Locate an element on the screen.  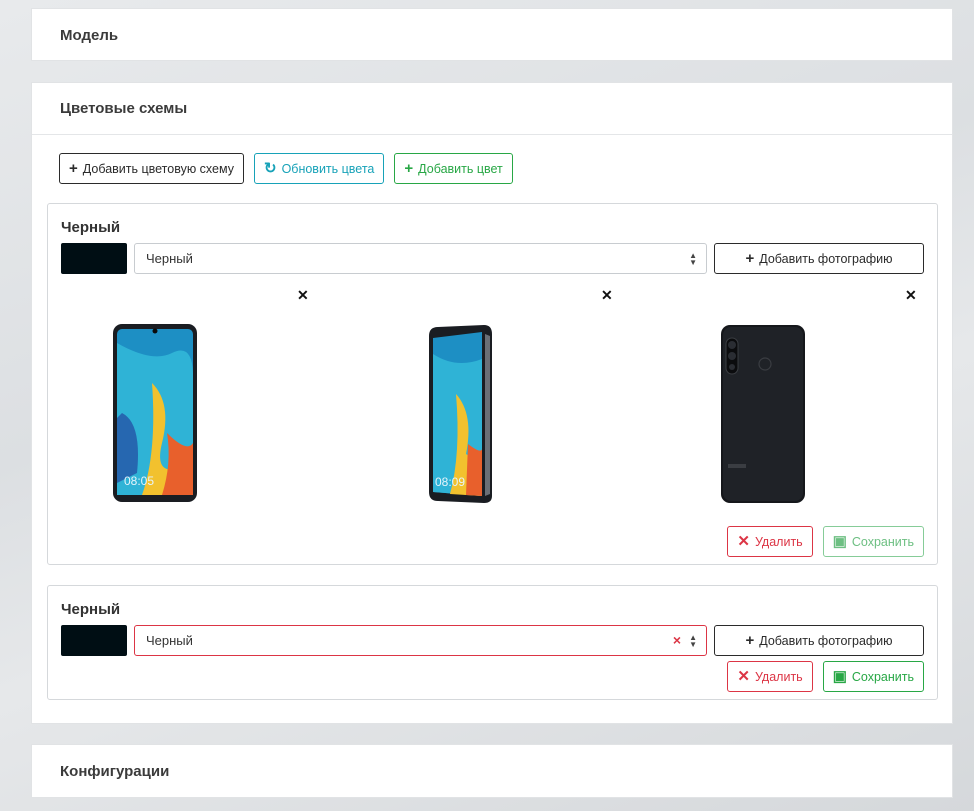
svg-text: 08:05 is located at coordinates (139, 481).